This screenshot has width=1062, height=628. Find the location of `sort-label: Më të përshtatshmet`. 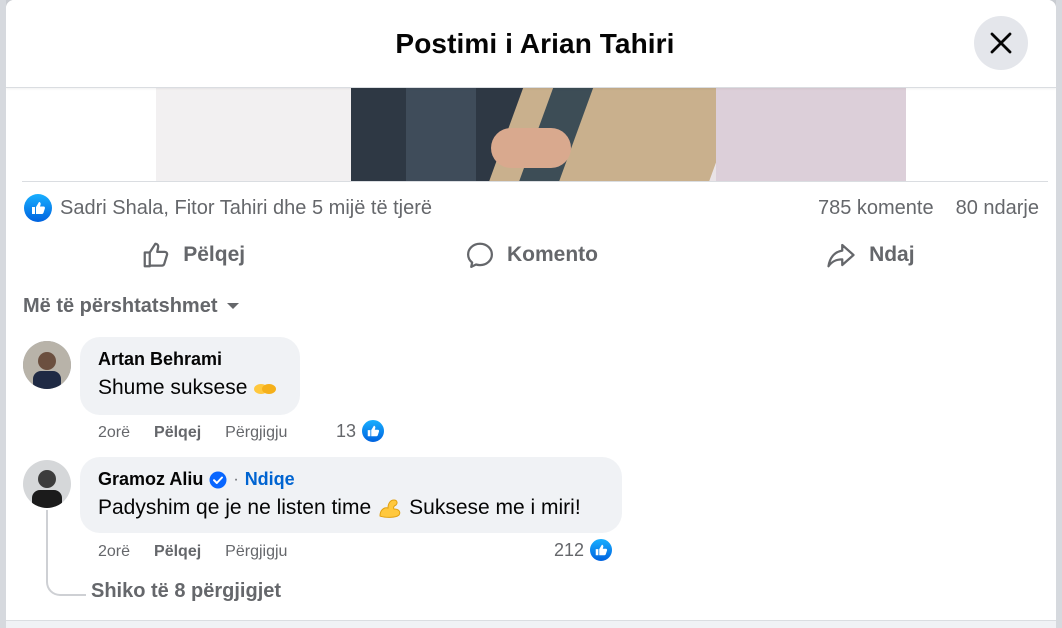

sort-label: Më të përshtatshmet is located at coordinates (120, 305).